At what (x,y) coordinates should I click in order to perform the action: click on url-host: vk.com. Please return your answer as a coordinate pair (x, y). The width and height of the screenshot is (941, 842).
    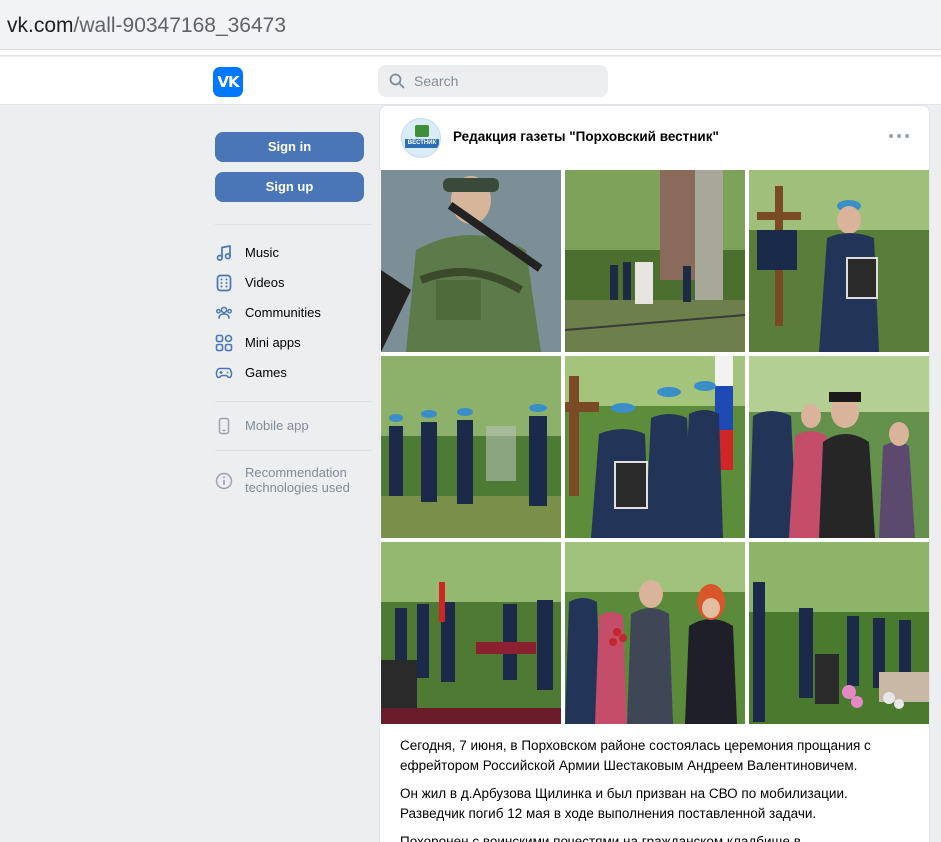
    Looking at the image, I should click on (40, 25).